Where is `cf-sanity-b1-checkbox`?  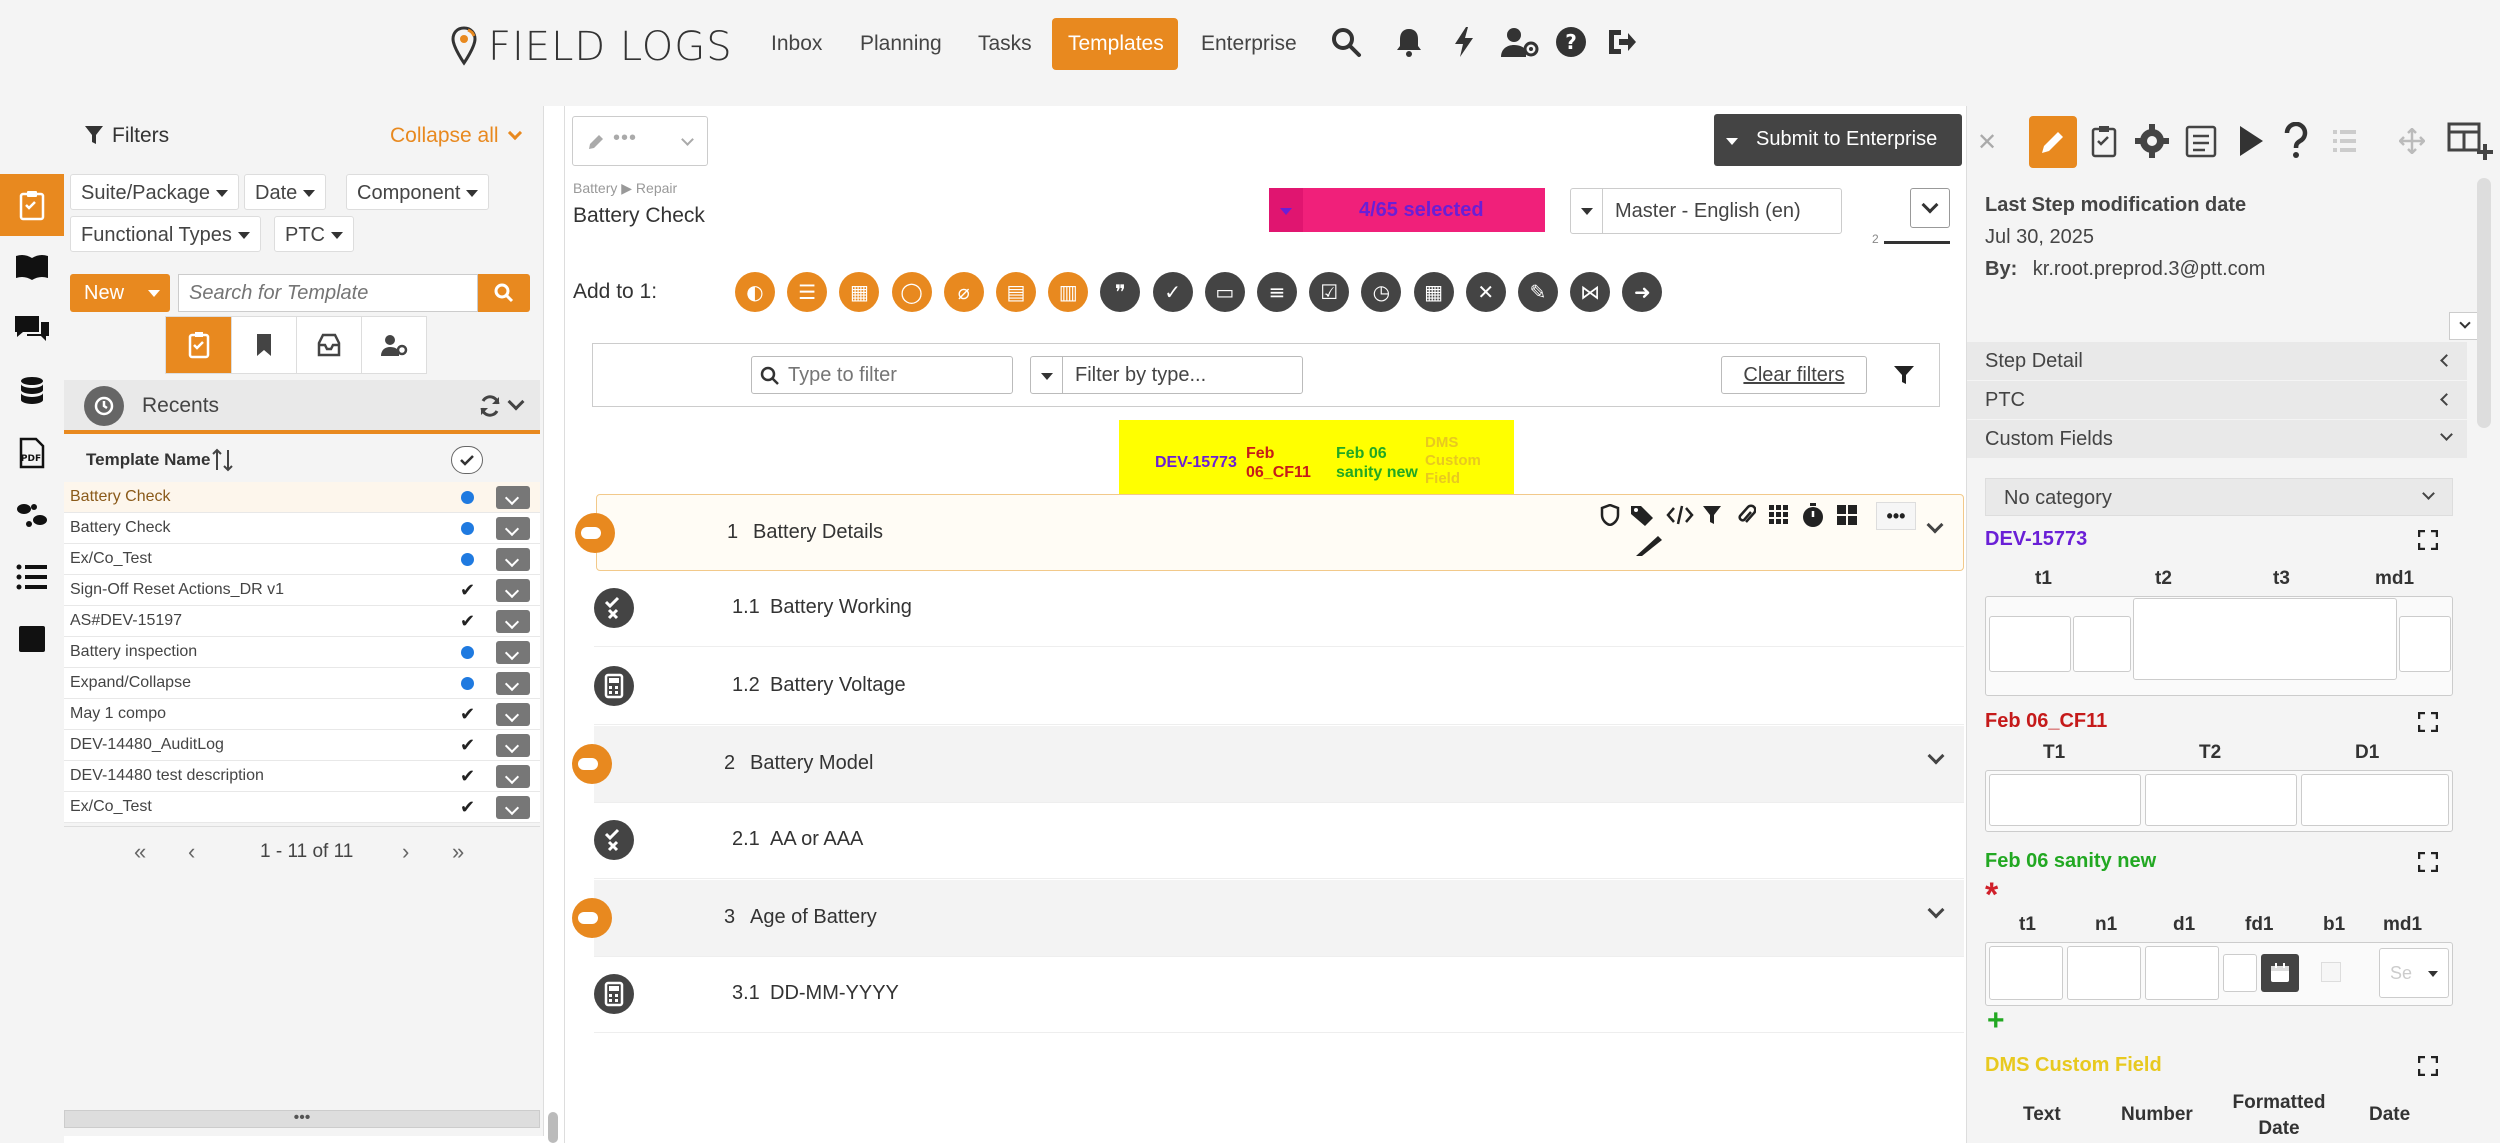 cf-sanity-b1-checkbox is located at coordinates (2331, 972).